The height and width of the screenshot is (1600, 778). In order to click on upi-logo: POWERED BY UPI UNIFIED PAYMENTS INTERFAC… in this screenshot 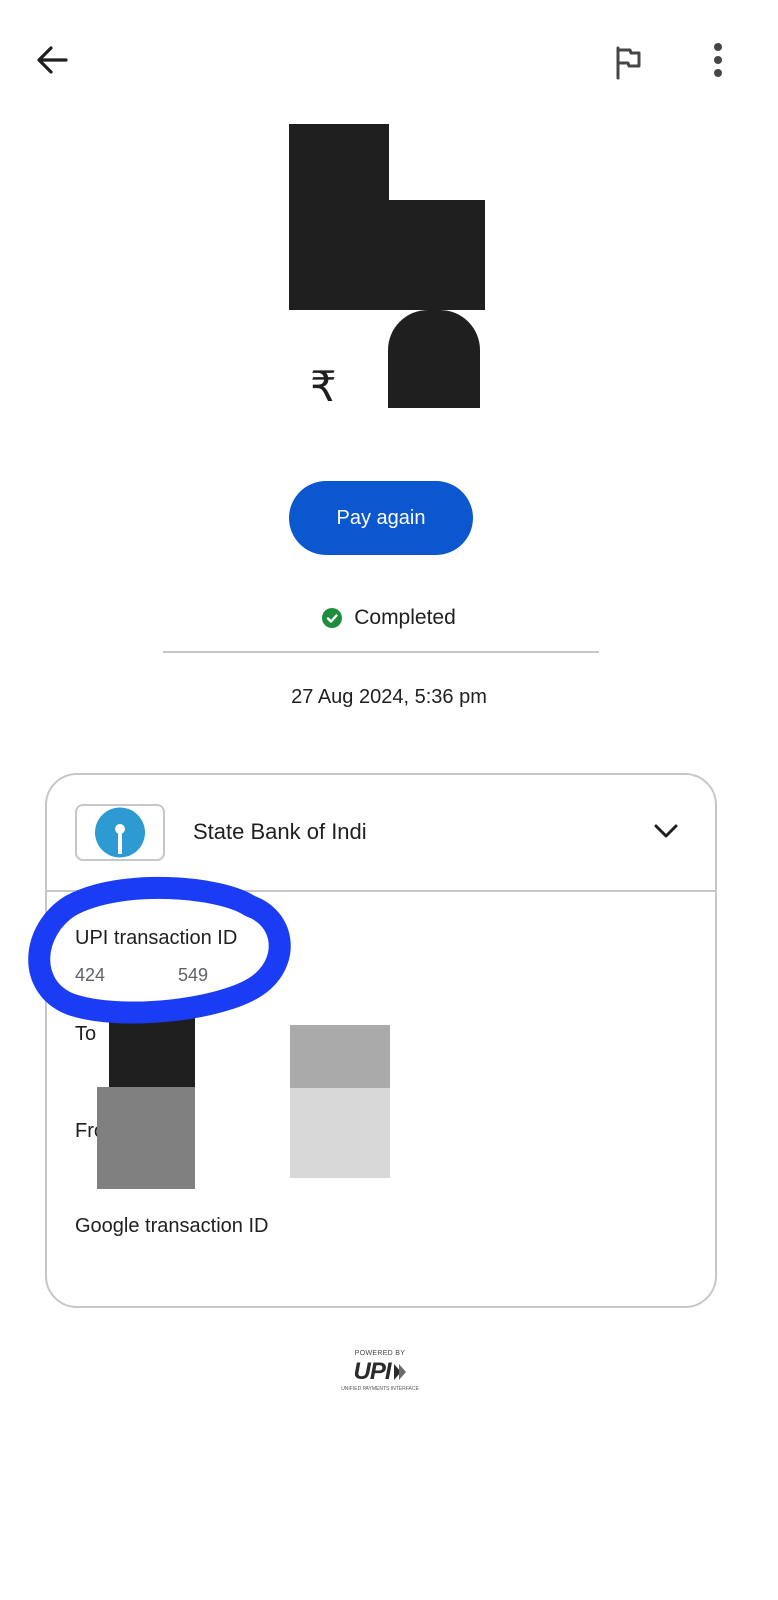, I will do `click(380, 1372)`.